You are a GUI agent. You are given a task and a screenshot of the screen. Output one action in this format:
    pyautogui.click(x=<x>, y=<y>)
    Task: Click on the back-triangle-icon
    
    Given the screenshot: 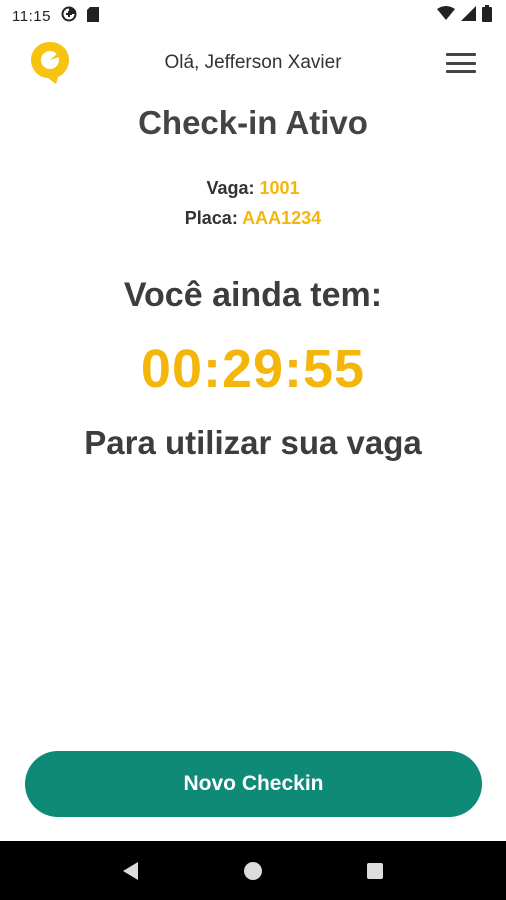 What is the action you would take?
    pyautogui.click(x=131, y=871)
    